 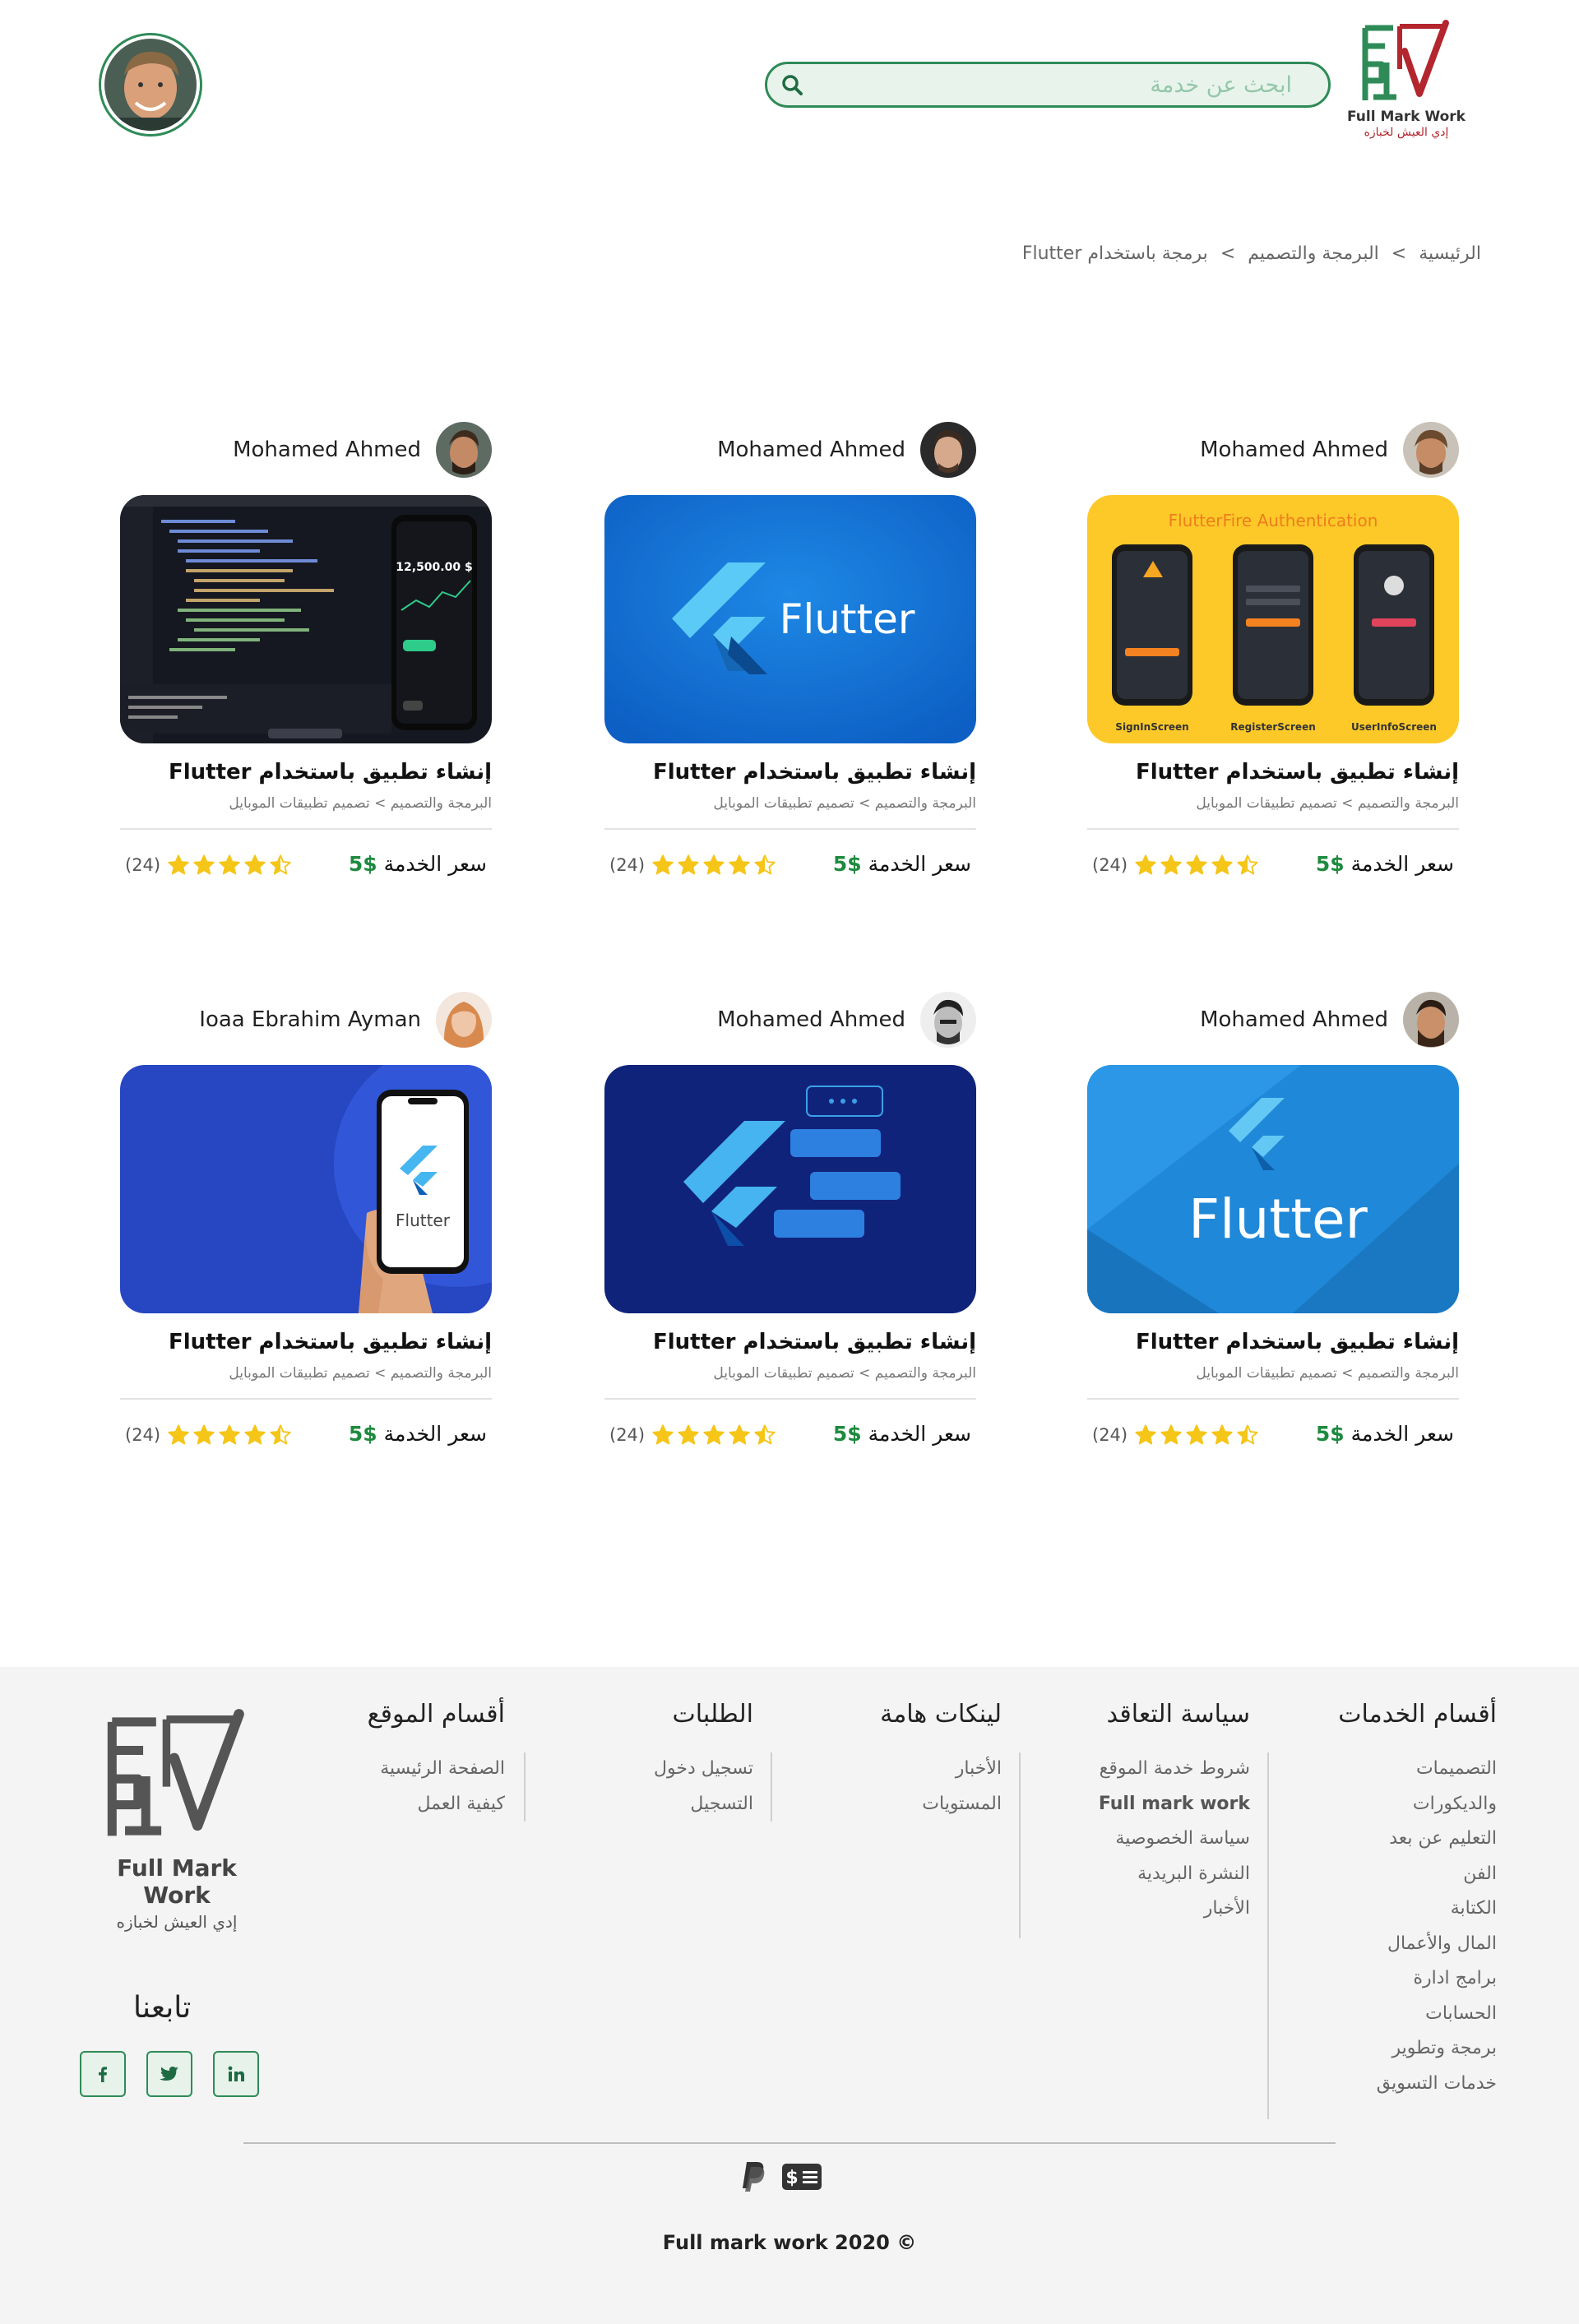 What do you see at coordinates (1417, 1944) in the screenshot?
I see `footer-link: المال والأعمال` at bounding box center [1417, 1944].